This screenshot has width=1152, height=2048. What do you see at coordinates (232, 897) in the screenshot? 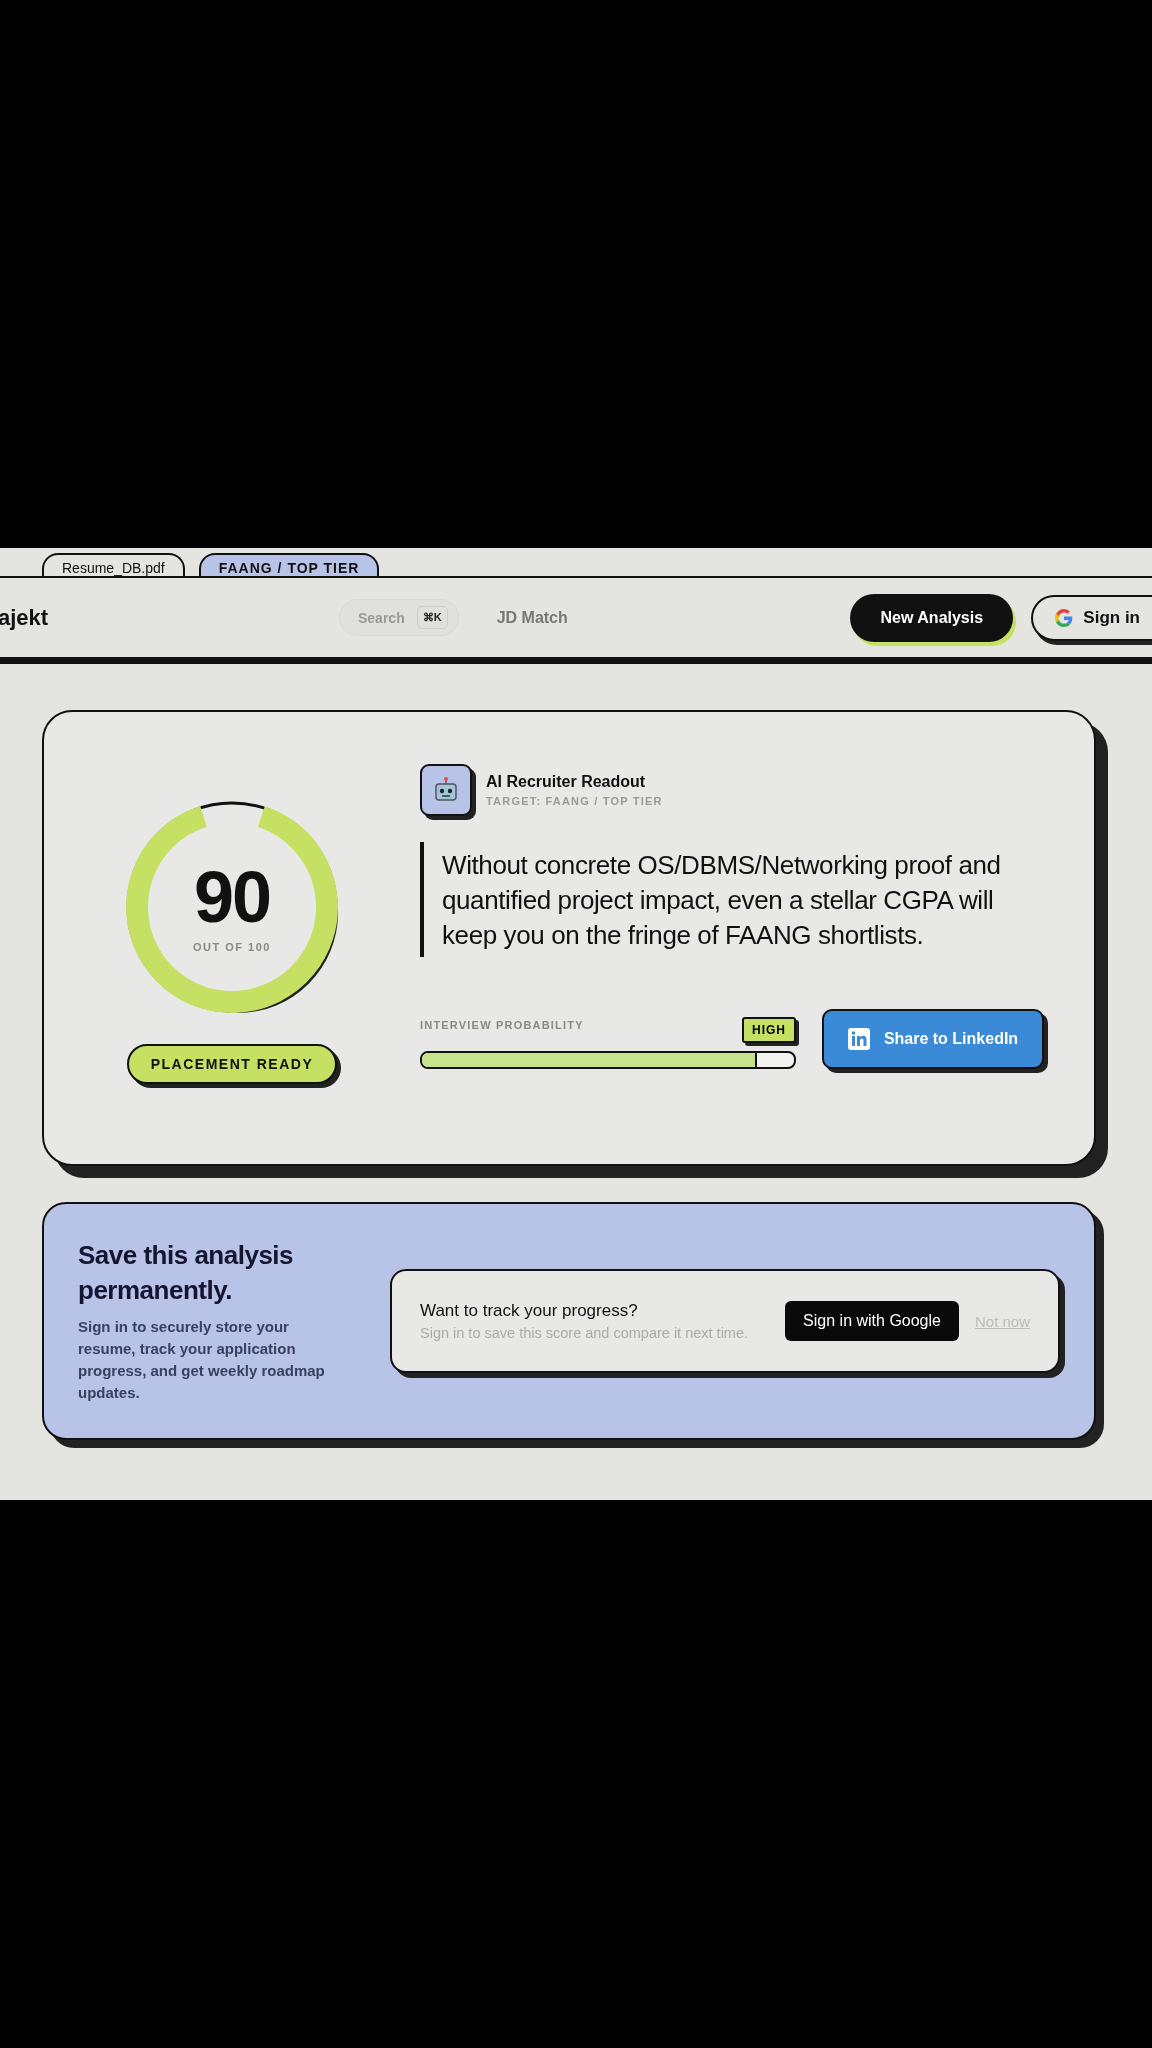
I see `score-value: 90` at bounding box center [232, 897].